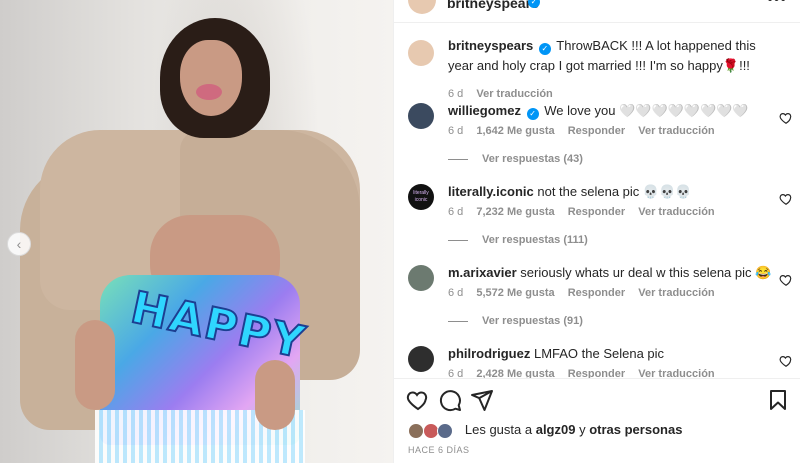 The image size is (800, 464). Describe the element at coordinates (490, 45) in the screenshot. I see `caption-username: britneyspears` at that location.